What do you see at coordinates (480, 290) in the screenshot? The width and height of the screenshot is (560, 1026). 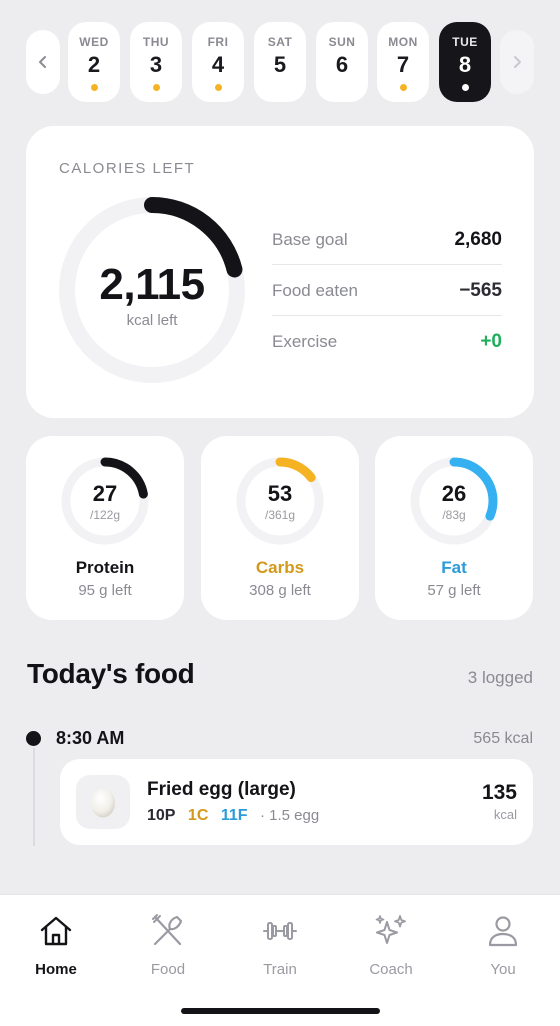 I see `row-value: −565` at bounding box center [480, 290].